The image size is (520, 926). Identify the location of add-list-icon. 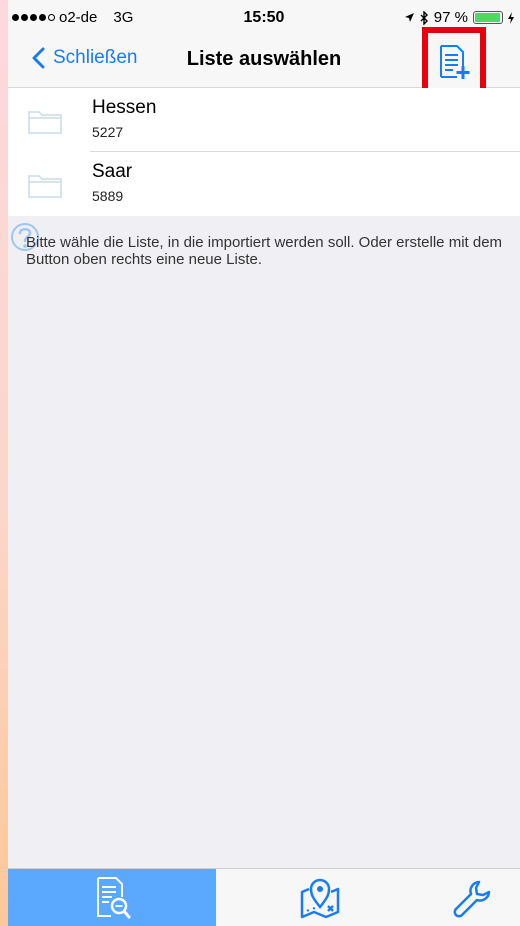
(455, 61).